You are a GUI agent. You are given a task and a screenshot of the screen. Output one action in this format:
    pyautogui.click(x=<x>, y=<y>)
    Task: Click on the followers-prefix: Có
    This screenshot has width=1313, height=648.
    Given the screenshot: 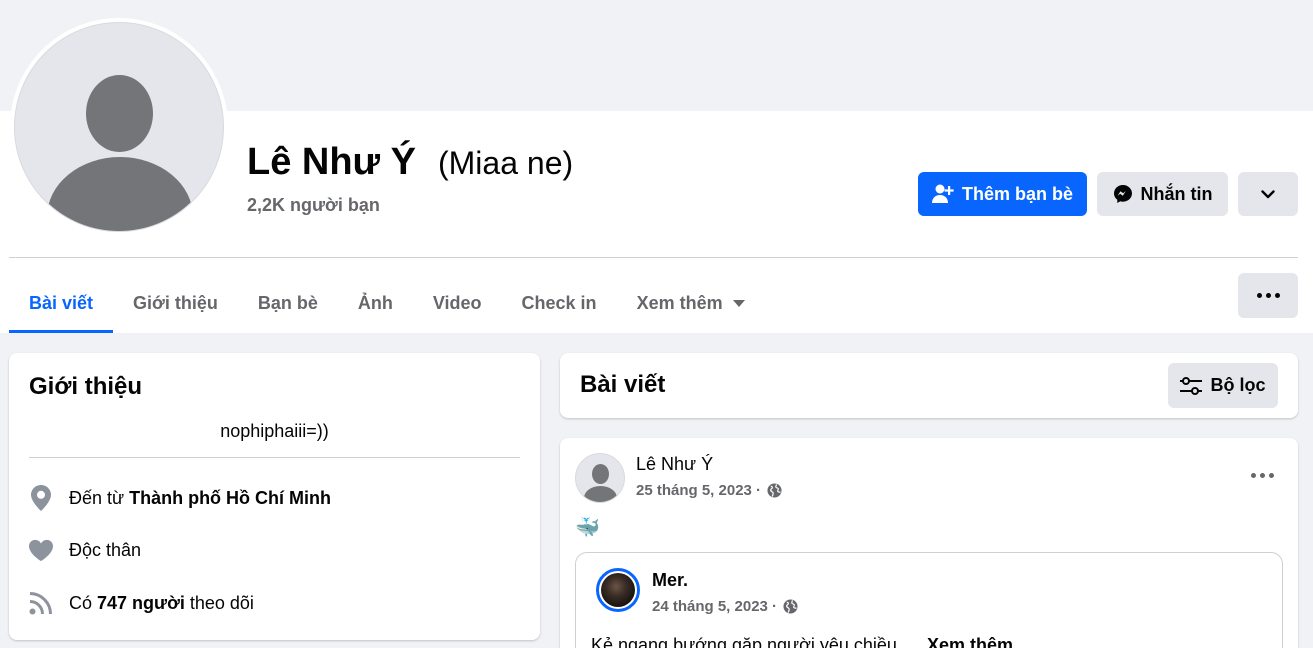 What is the action you would take?
    pyautogui.click(x=83, y=602)
    